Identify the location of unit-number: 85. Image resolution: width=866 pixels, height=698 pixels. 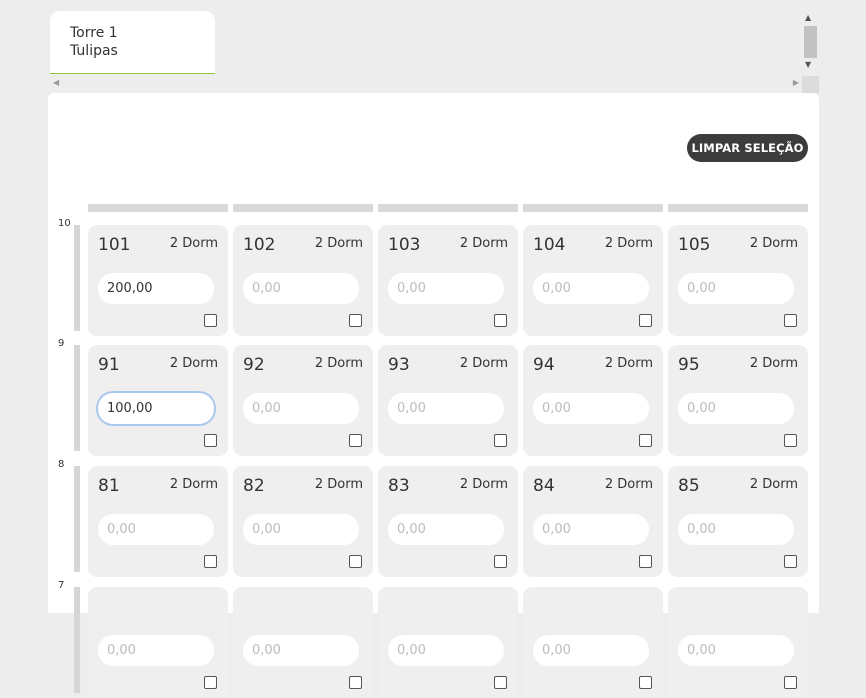
(689, 486).